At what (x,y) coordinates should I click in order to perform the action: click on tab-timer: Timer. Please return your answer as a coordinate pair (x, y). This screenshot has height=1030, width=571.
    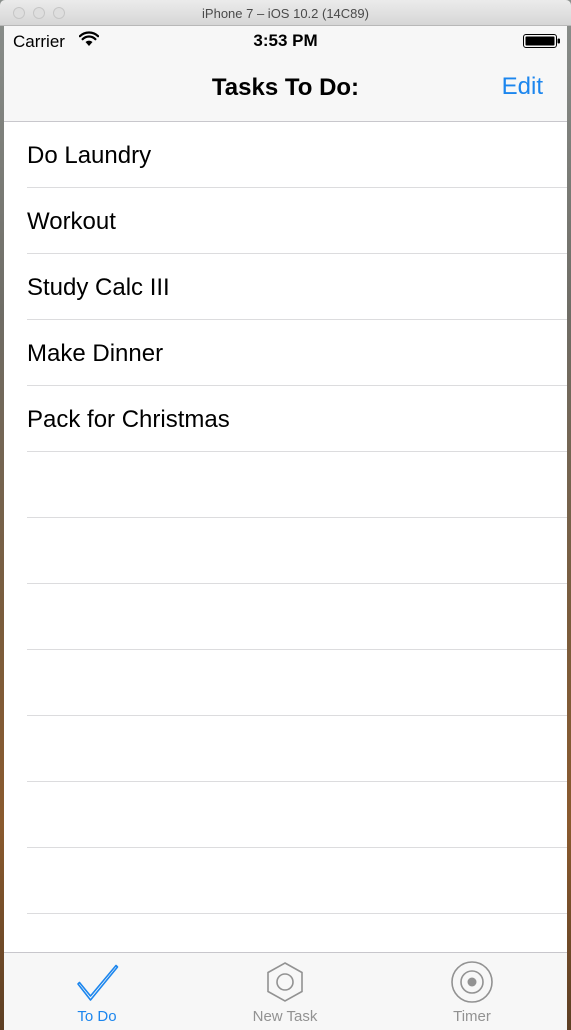
    Looking at the image, I should click on (472, 991).